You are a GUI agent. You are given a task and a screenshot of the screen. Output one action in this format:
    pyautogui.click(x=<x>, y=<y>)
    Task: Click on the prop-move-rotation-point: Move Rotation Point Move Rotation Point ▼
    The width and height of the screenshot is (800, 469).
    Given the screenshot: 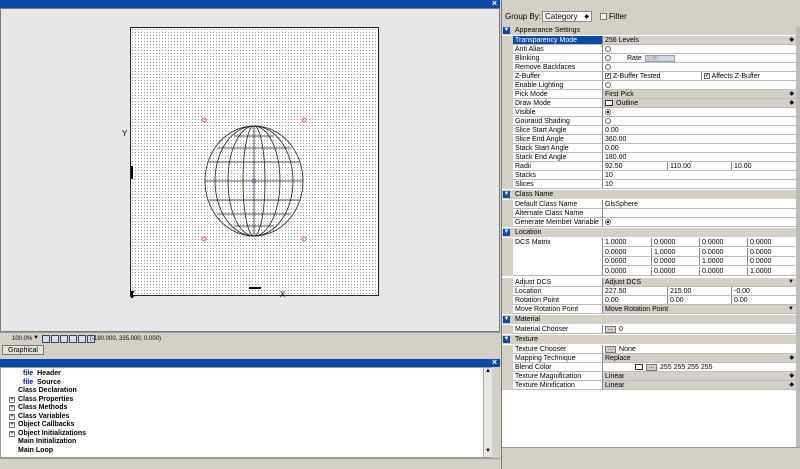 What is the action you would take?
    pyautogui.click(x=649, y=309)
    